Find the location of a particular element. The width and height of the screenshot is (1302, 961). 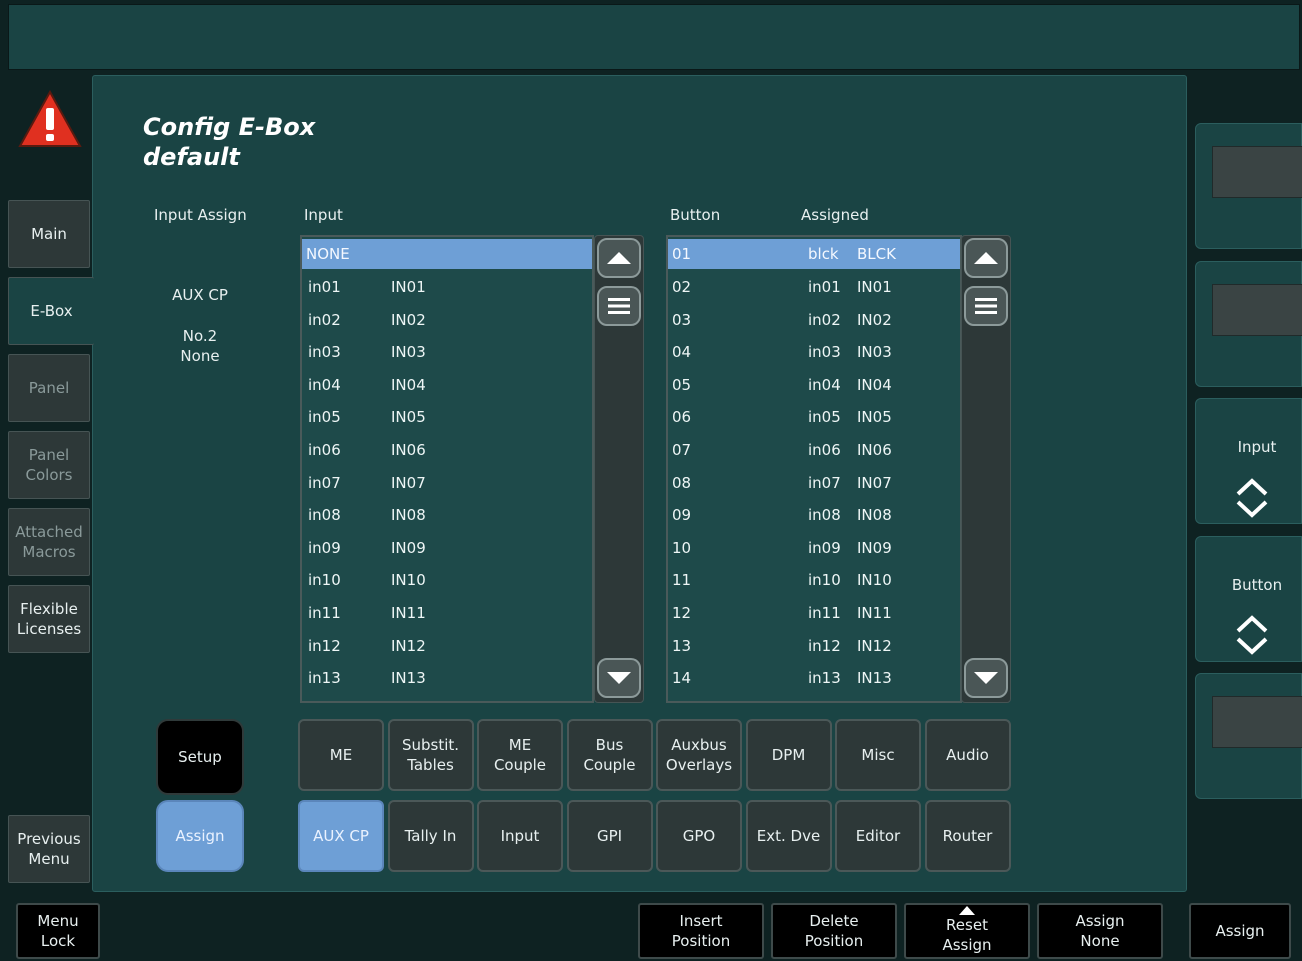

assigned-short-name: blck is located at coordinates (823, 254).